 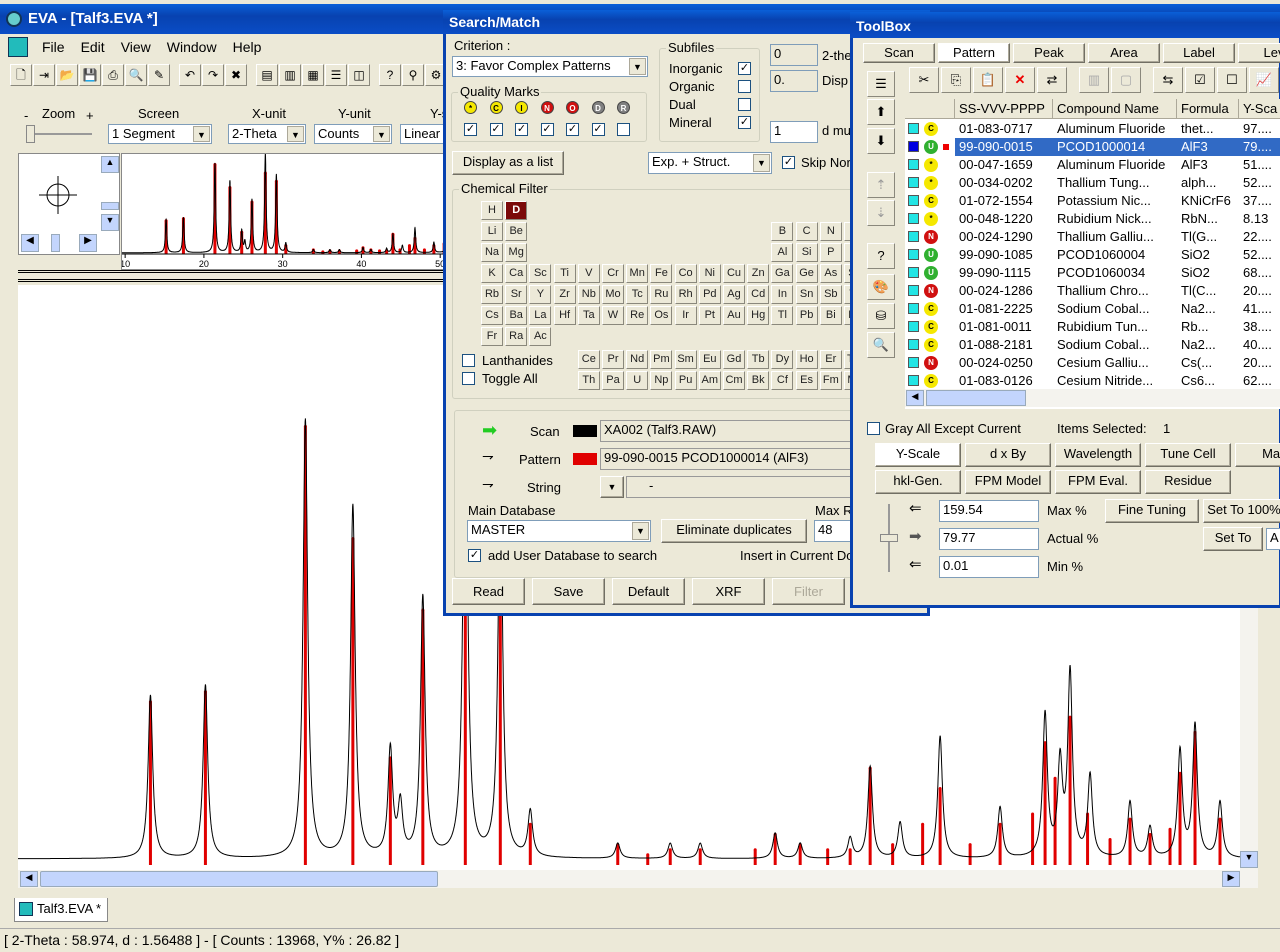 What do you see at coordinates (1004, 109) in the screenshot?
I see `column-header: SS-VVV-PPPP` at bounding box center [1004, 109].